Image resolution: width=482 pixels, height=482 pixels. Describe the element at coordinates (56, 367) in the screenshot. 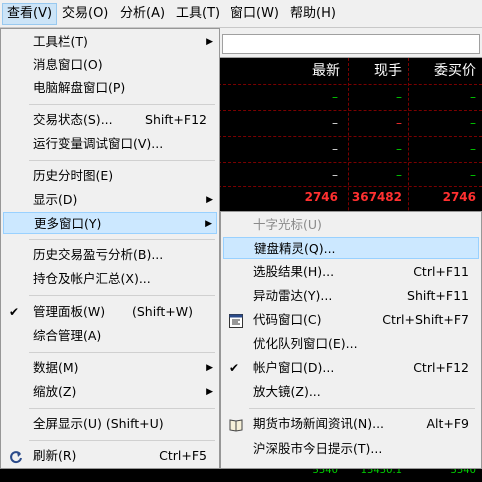

I see `menu-item-label: 数据(M)` at that location.